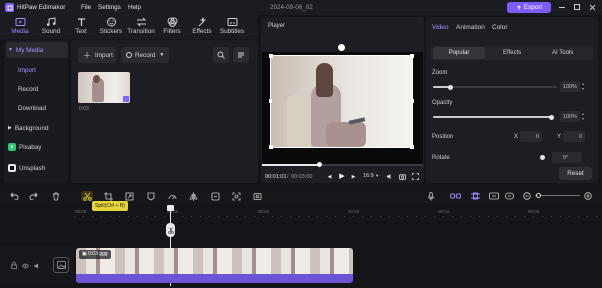 The image size is (602, 288). Describe the element at coordinates (562, 53) in the screenshot. I see `subtab-ai-tools: AI Tools` at that location.